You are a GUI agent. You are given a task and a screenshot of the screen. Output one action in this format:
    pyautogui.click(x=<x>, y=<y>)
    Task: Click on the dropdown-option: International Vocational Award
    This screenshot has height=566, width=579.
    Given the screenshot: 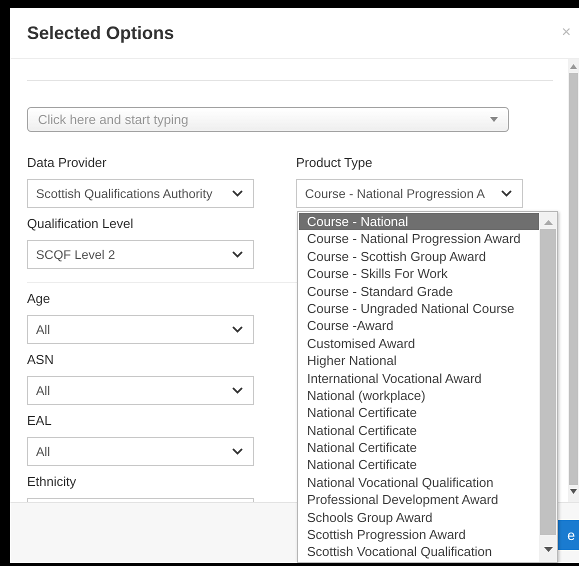 What is the action you would take?
    pyautogui.click(x=419, y=378)
    